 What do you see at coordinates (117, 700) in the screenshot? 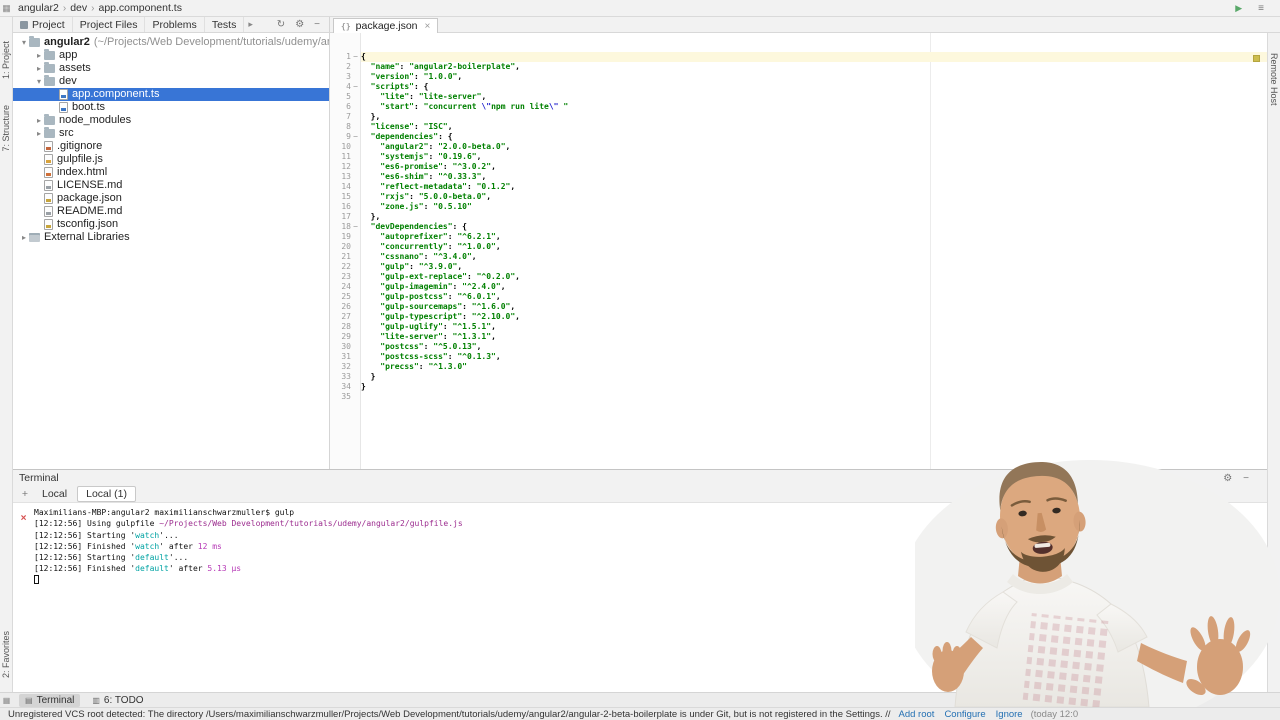
I see `toolwindow-button-todo: ▥ 6: TODO` at bounding box center [117, 700].